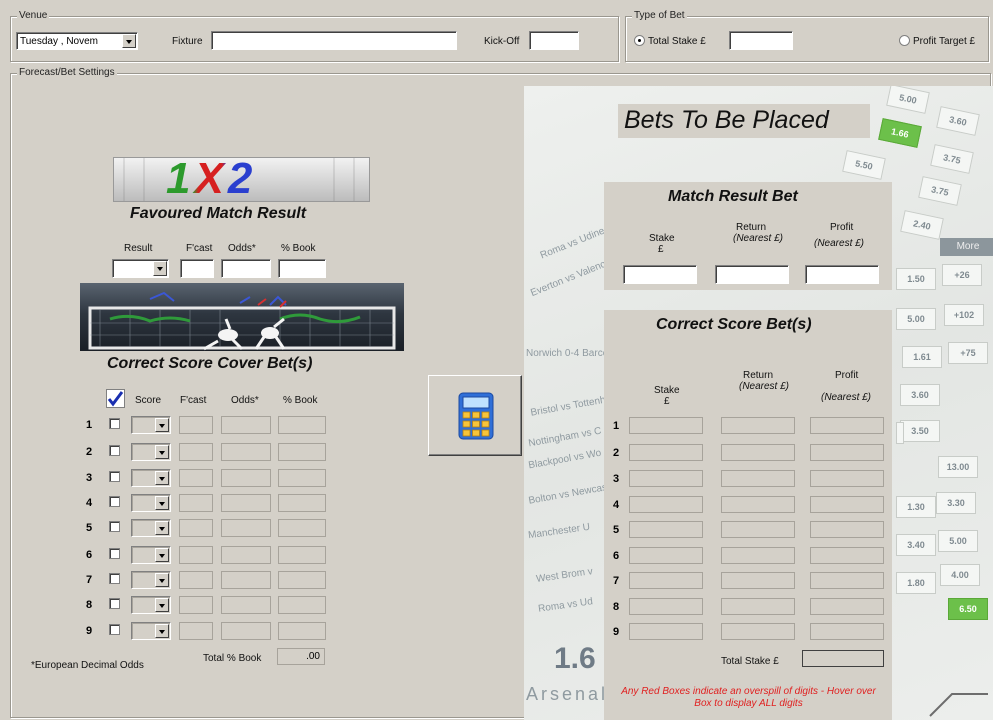 Image resolution: width=993 pixels, height=720 pixels. What do you see at coordinates (115, 398) in the screenshot?
I see `select-all-check` at bounding box center [115, 398].